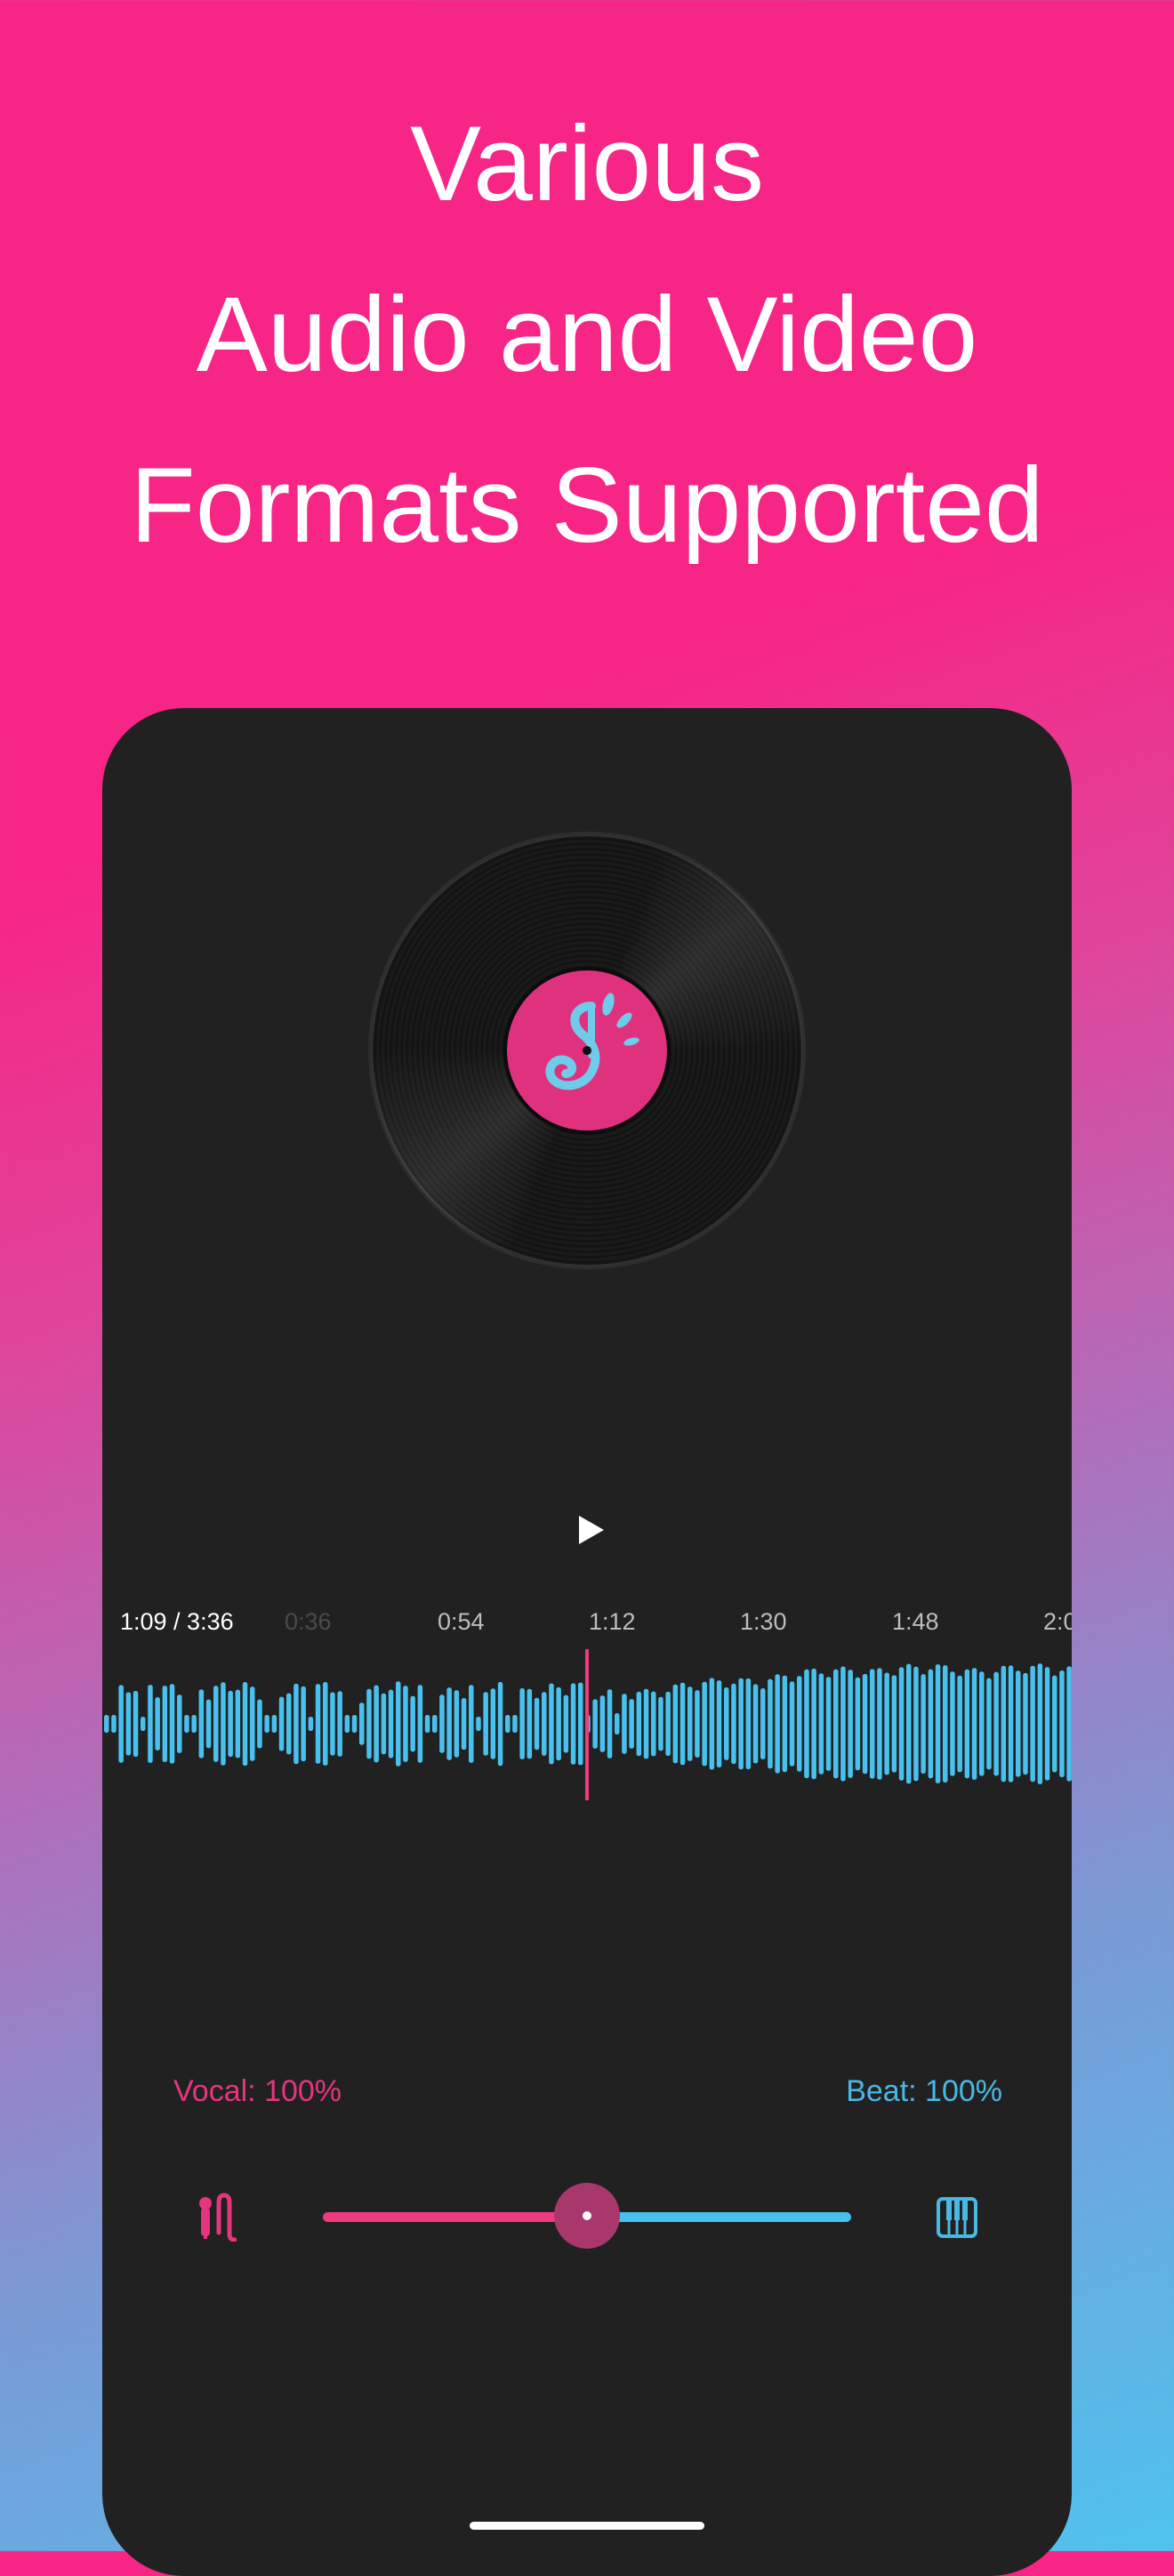  I want to click on timeline-tick: 0:54, so click(462, 1621).